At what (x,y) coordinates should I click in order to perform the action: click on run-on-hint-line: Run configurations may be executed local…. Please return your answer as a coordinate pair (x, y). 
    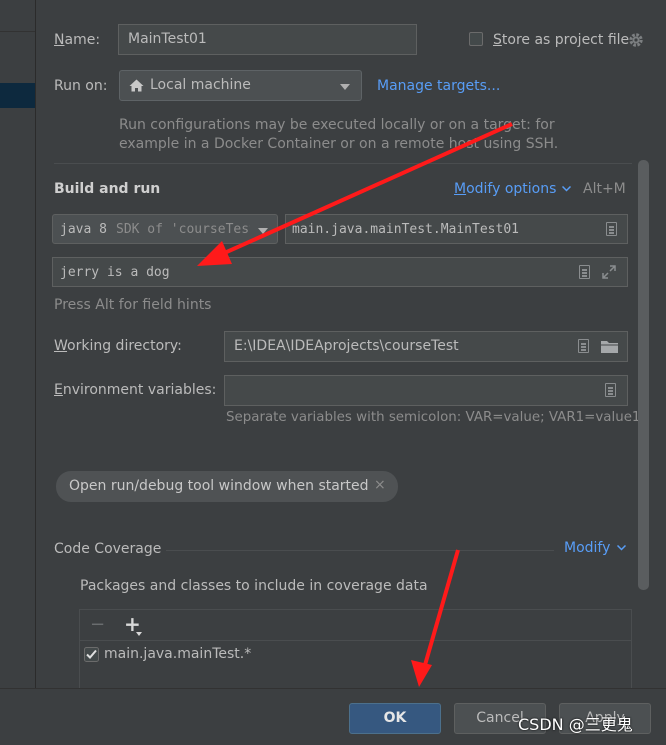
    Looking at the image, I should click on (337, 125).